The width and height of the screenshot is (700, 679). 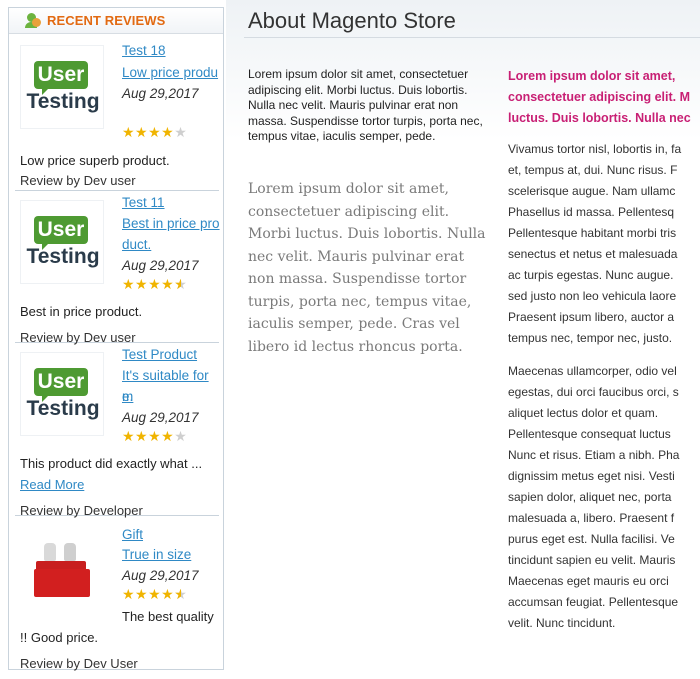 I want to click on review-title-link-cont: duct., so click(x=172, y=244).